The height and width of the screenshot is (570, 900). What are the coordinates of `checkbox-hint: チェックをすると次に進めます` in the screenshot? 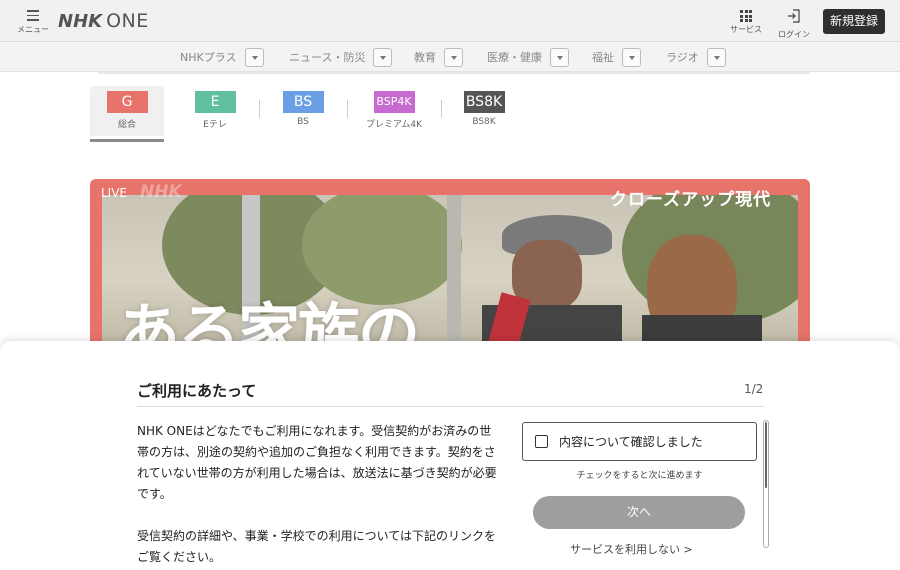 It's located at (639, 476).